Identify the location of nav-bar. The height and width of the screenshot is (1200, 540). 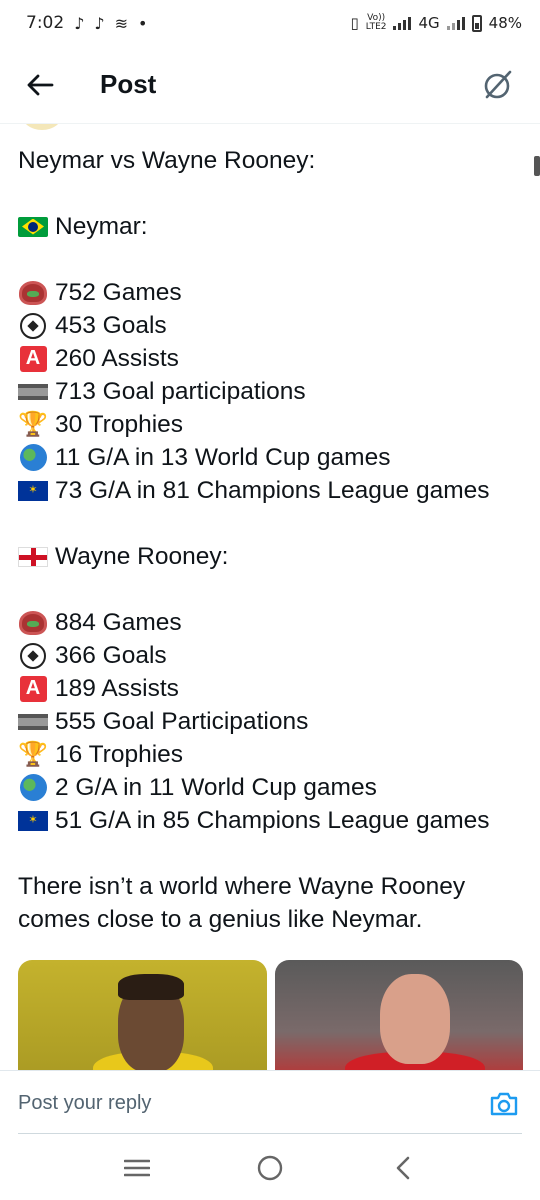
(270, 1168).